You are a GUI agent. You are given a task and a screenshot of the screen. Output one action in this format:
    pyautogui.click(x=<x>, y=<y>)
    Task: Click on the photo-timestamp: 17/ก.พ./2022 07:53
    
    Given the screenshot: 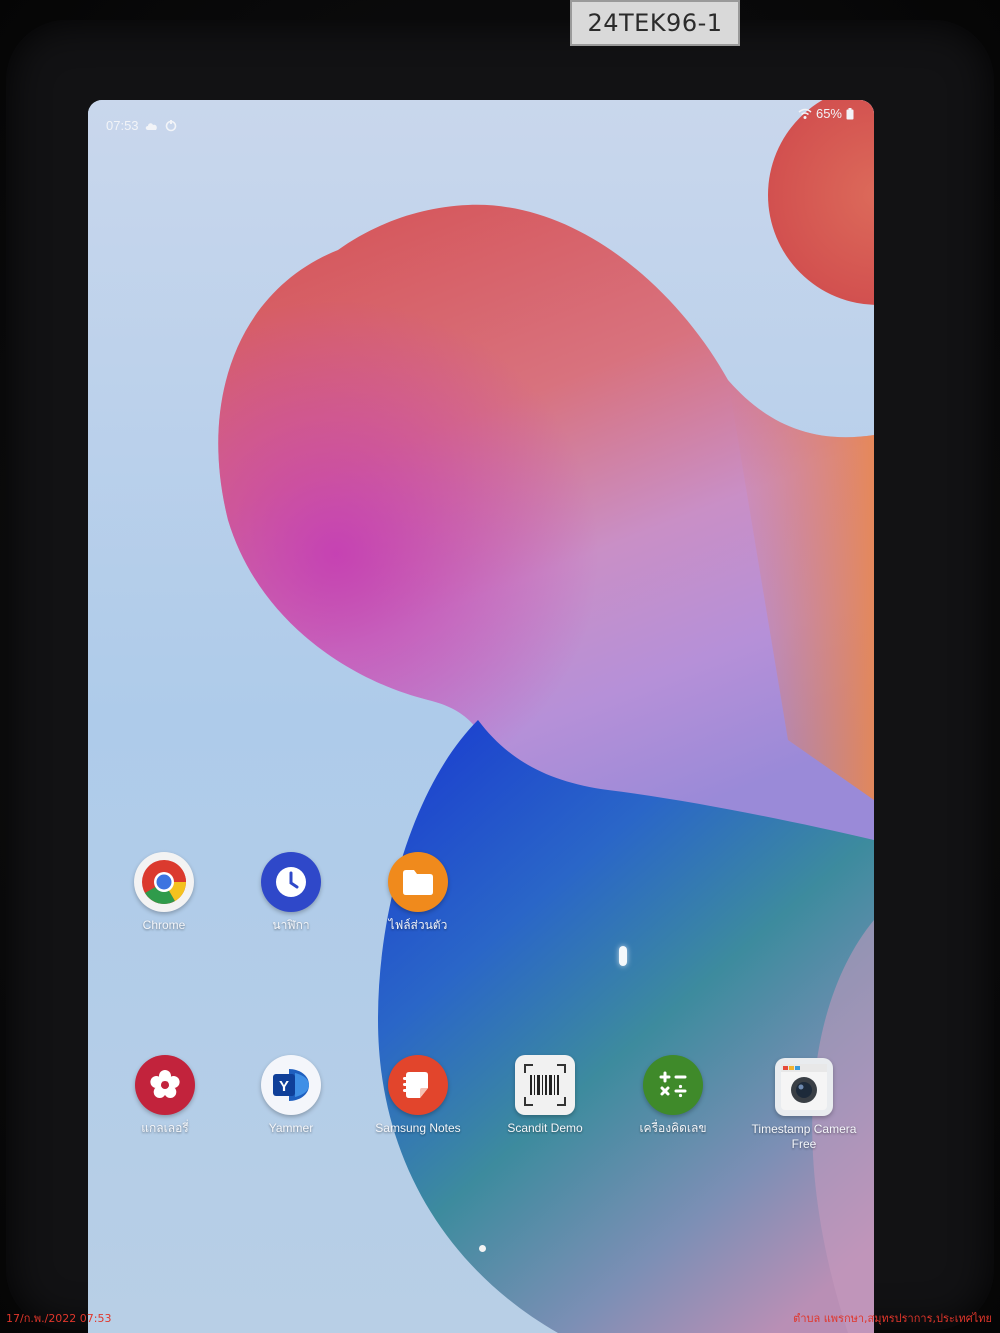 What is the action you would take?
    pyautogui.click(x=59, y=1318)
    